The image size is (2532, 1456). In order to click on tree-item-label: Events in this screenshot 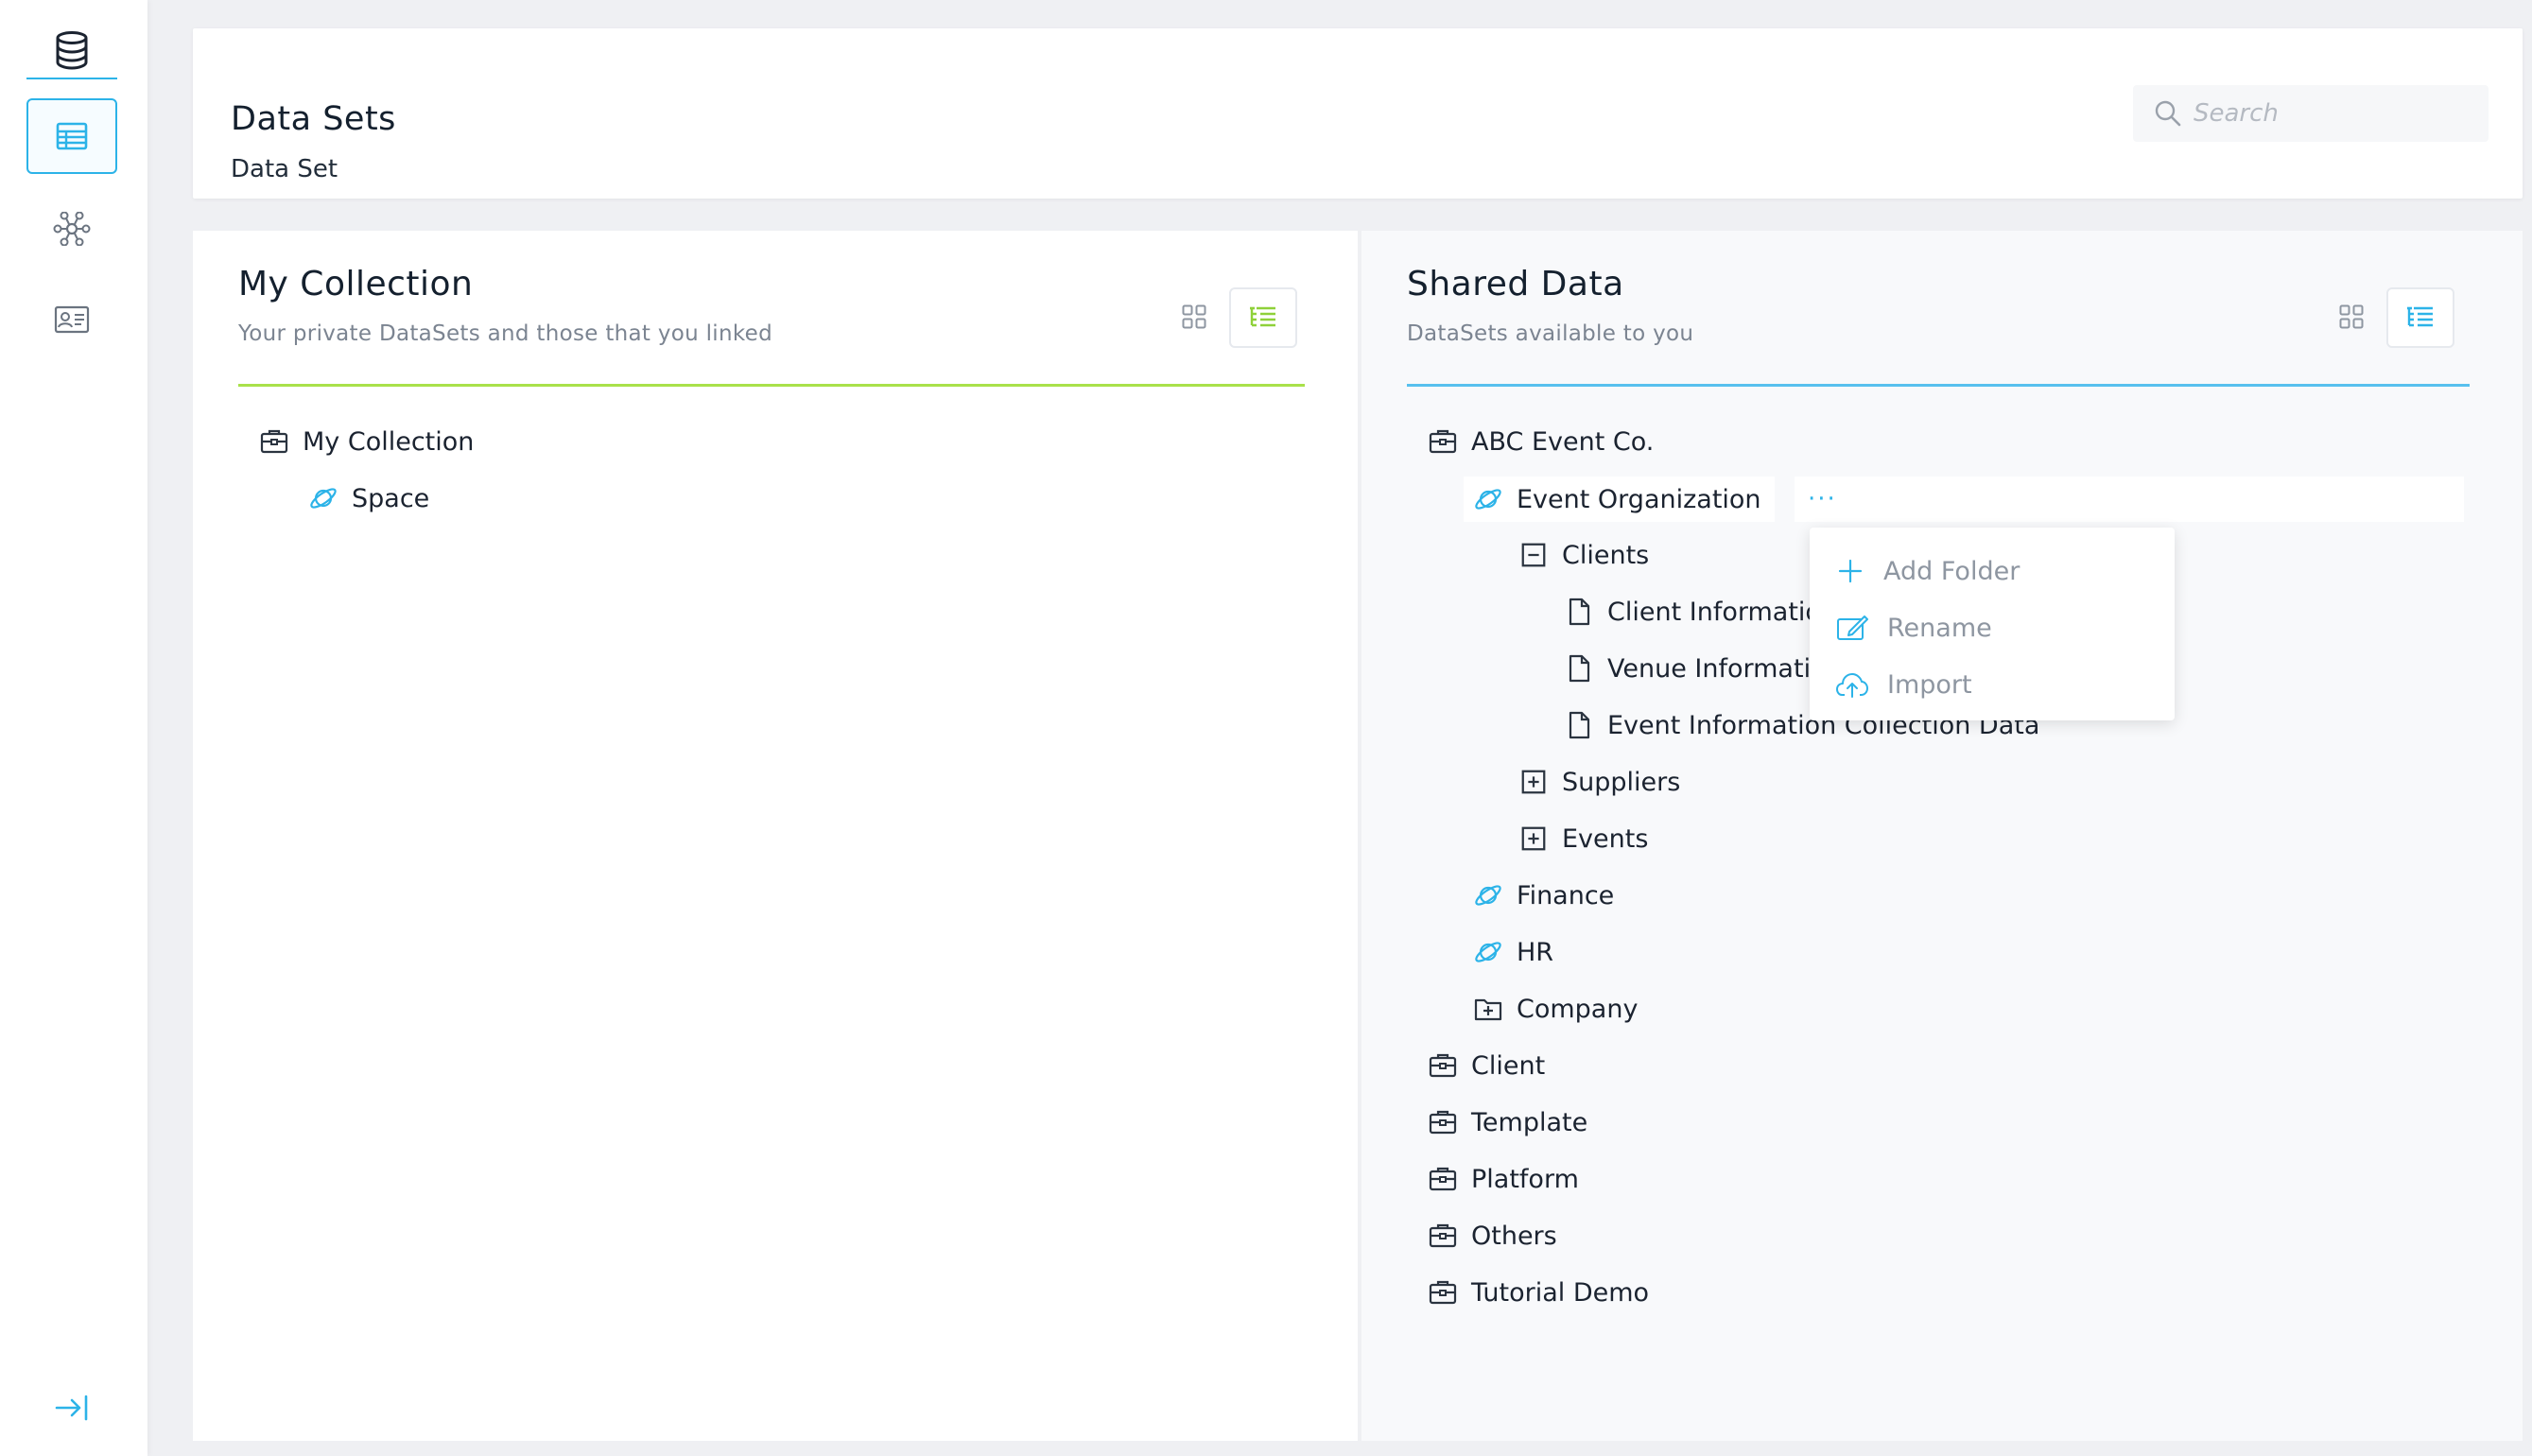, I will do `click(1605, 838)`.